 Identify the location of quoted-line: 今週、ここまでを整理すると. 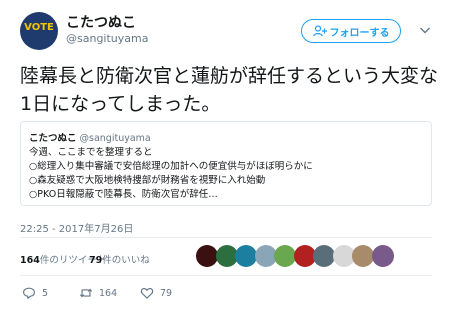
(91, 152).